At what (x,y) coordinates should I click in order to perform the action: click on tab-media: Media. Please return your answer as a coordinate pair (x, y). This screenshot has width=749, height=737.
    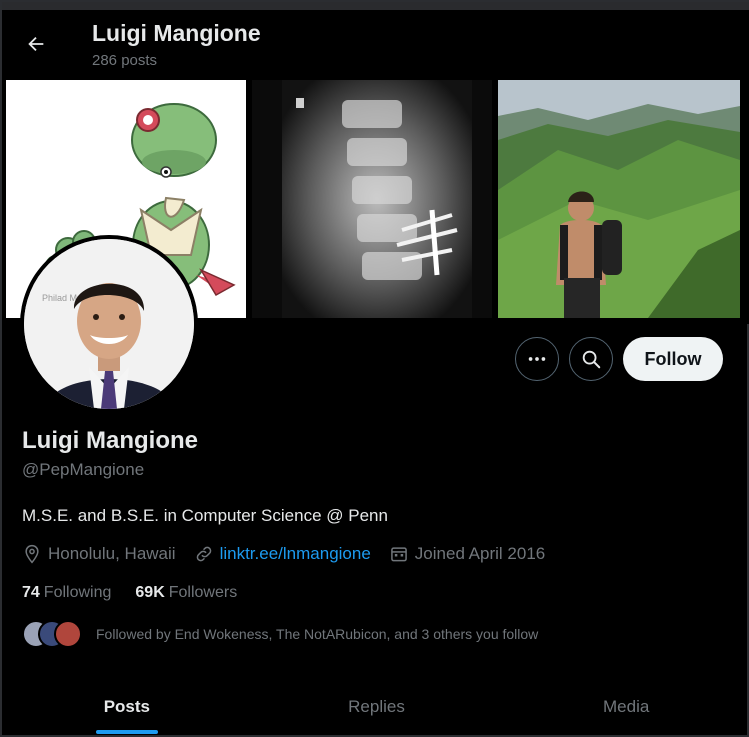
    Looking at the image, I should click on (625, 707).